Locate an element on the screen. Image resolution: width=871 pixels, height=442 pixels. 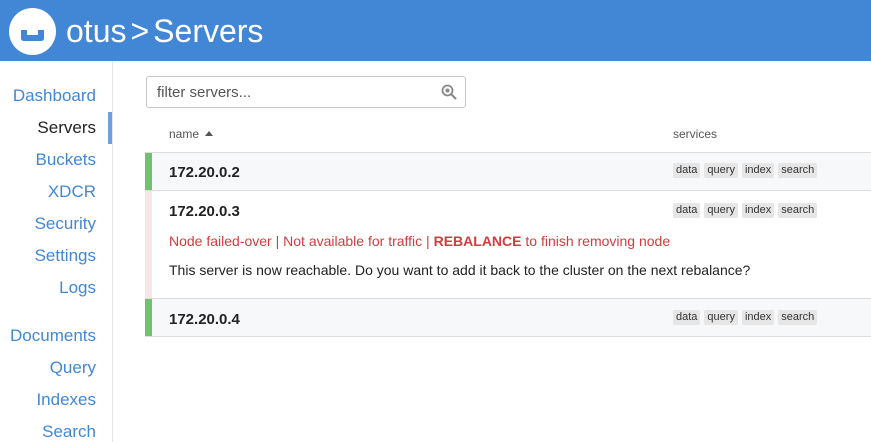
page-title: Servers is located at coordinates (208, 31).